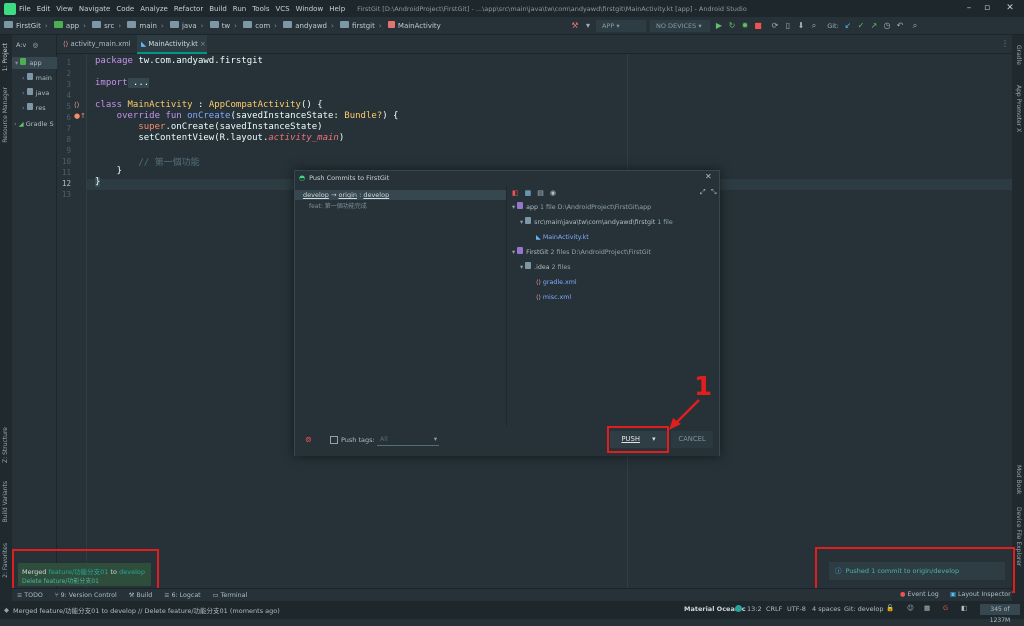  What do you see at coordinates (334, 440) in the screenshot?
I see `push-tags-checkbox` at bounding box center [334, 440].